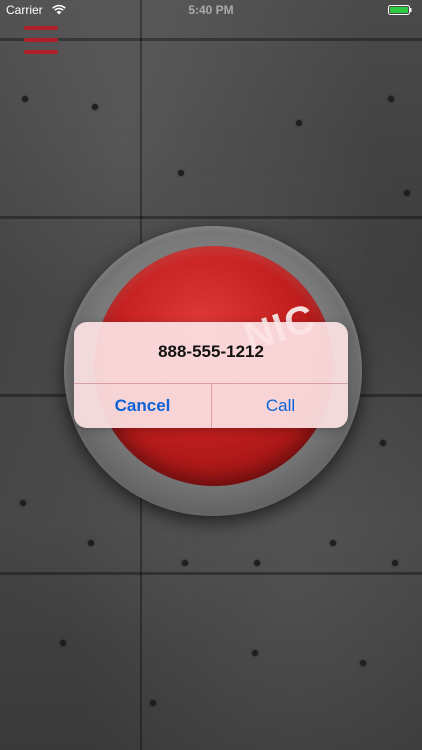 The height and width of the screenshot is (750, 422). I want to click on call-button: Call, so click(280, 406).